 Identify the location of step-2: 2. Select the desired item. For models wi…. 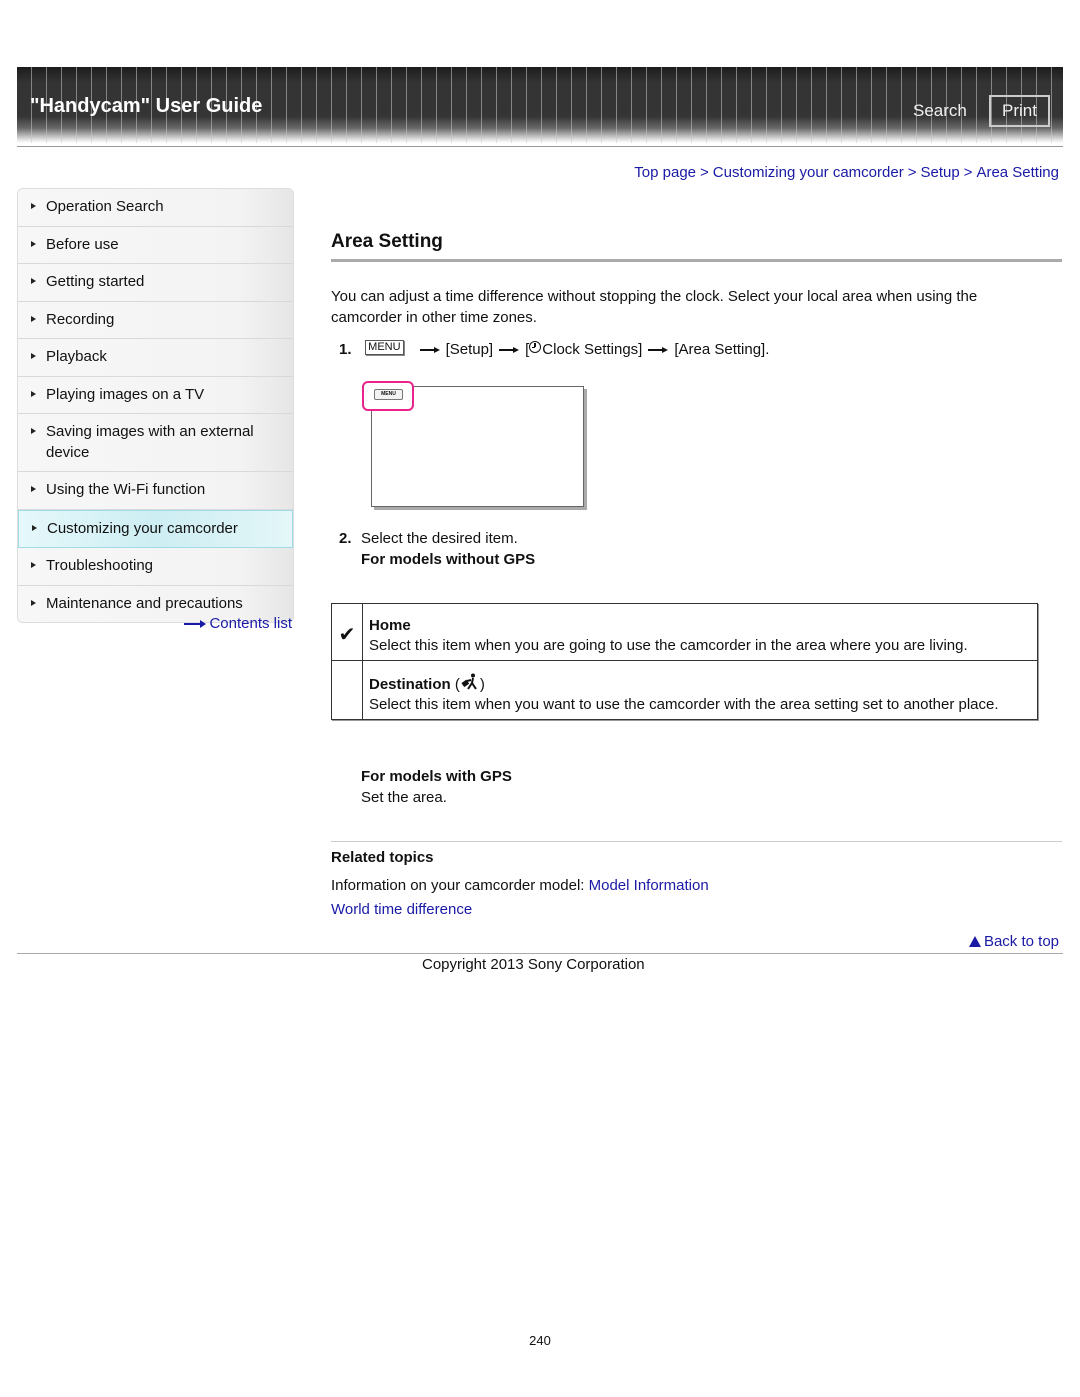
(437, 549).